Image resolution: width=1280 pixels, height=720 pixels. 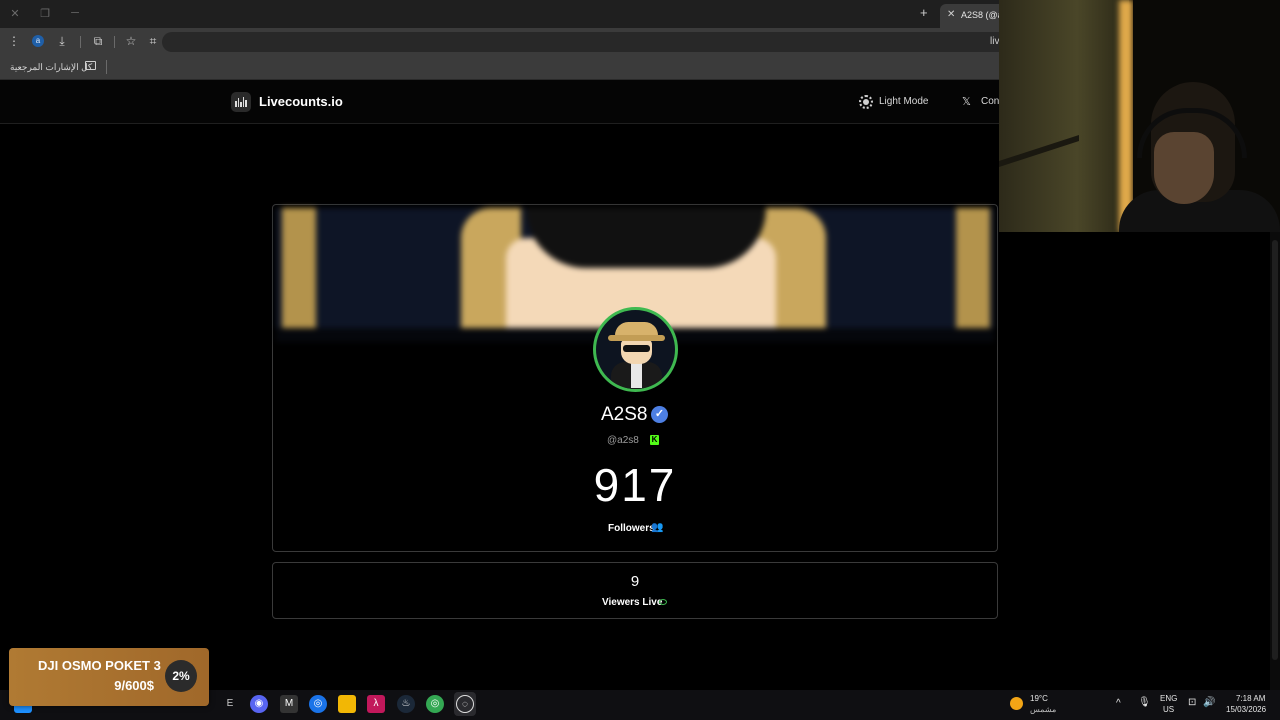 What do you see at coordinates (500, 68) in the screenshot?
I see `bookmarks-bar` at bounding box center [500, 68].